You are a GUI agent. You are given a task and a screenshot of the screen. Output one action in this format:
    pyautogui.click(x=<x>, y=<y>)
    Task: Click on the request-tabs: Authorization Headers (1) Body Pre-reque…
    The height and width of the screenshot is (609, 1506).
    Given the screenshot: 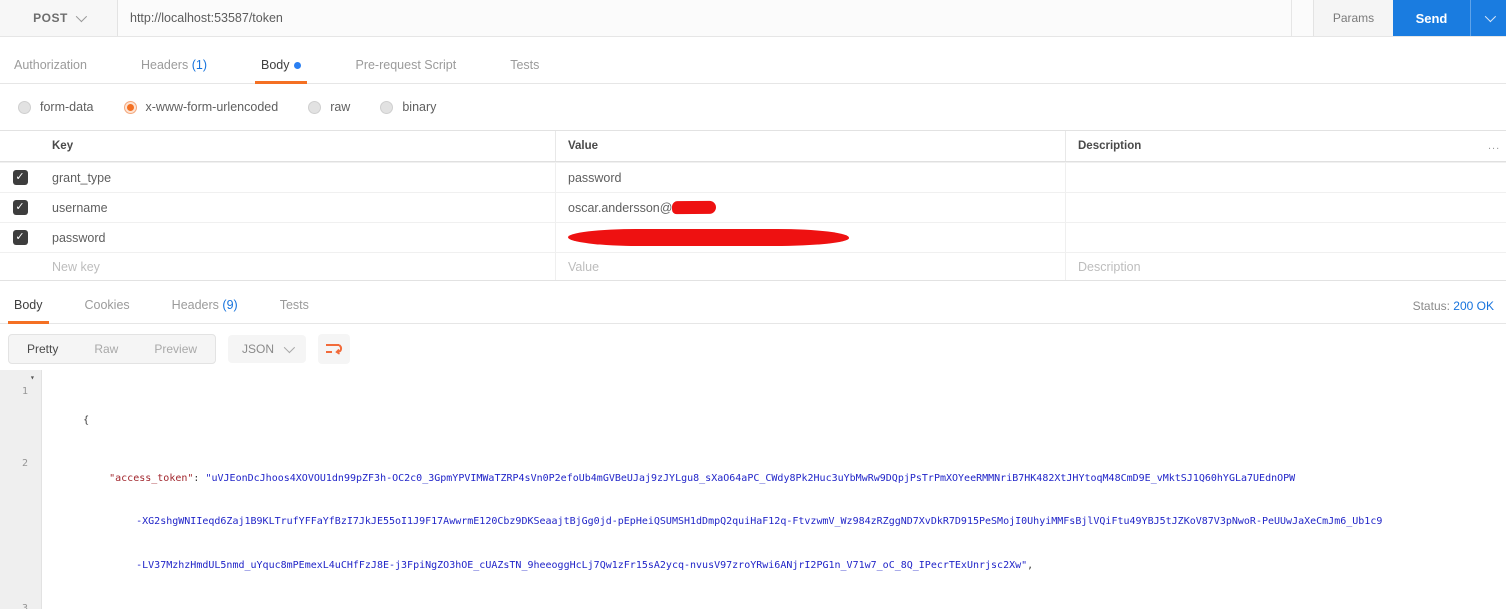 What is the action you would take?
    pyautogui.click(x=753, y=64)
    